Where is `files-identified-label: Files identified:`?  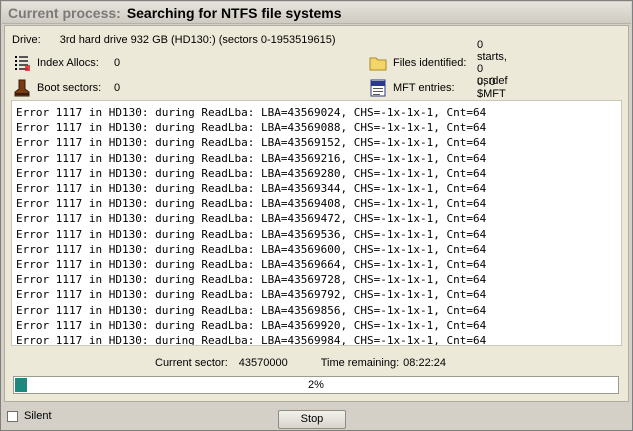 files-identified-label: Files identified: is located at coordinates (430, 63).